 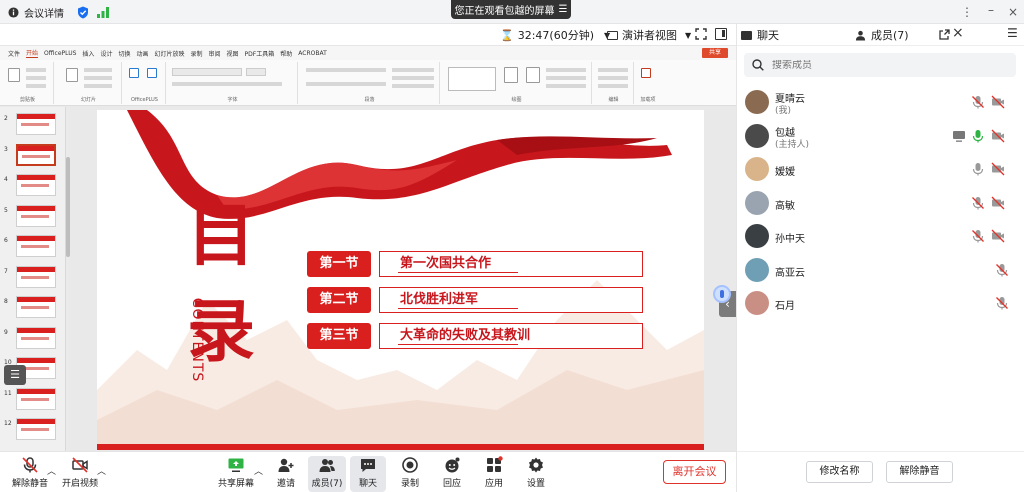 What do you see at coordinates (80, 465) in the screenshot?
I see `video-off-icon` at bounding box center [80, 465].